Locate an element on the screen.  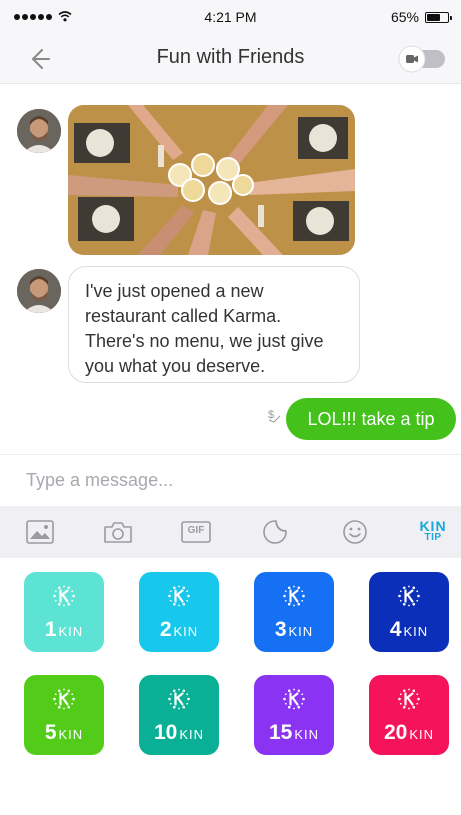
tip-amount: 1 is located at coordinates (50, 629).